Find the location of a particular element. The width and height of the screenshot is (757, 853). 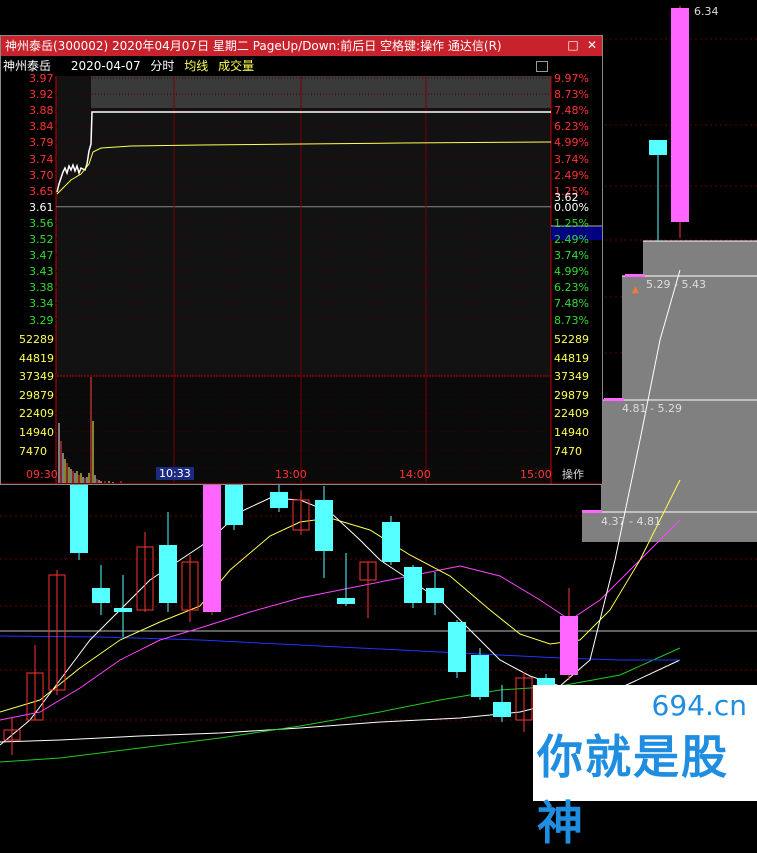

volume-tick: 44819 is located at coordinates (36, 358).